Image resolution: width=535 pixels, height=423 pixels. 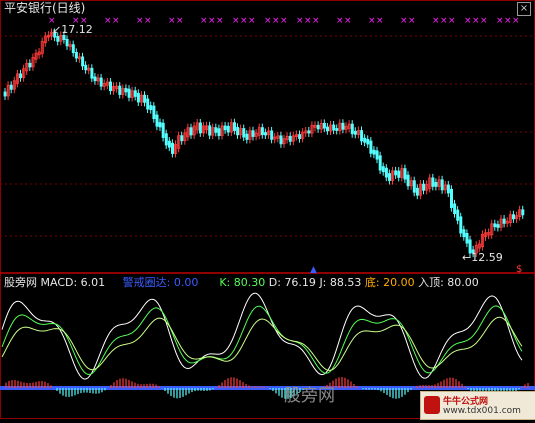 What do you see at coordinates (309, 396) in the screenshot?
I see `watermark-site-name: 股旁网` at bounding box center [309, 396].